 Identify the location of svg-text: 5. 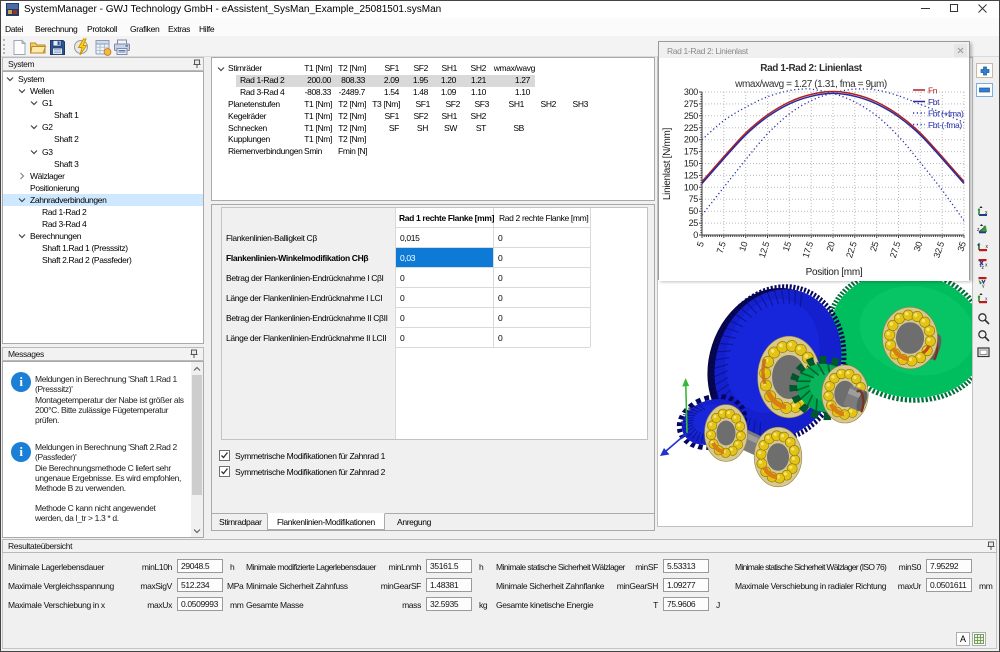
(700, 244).